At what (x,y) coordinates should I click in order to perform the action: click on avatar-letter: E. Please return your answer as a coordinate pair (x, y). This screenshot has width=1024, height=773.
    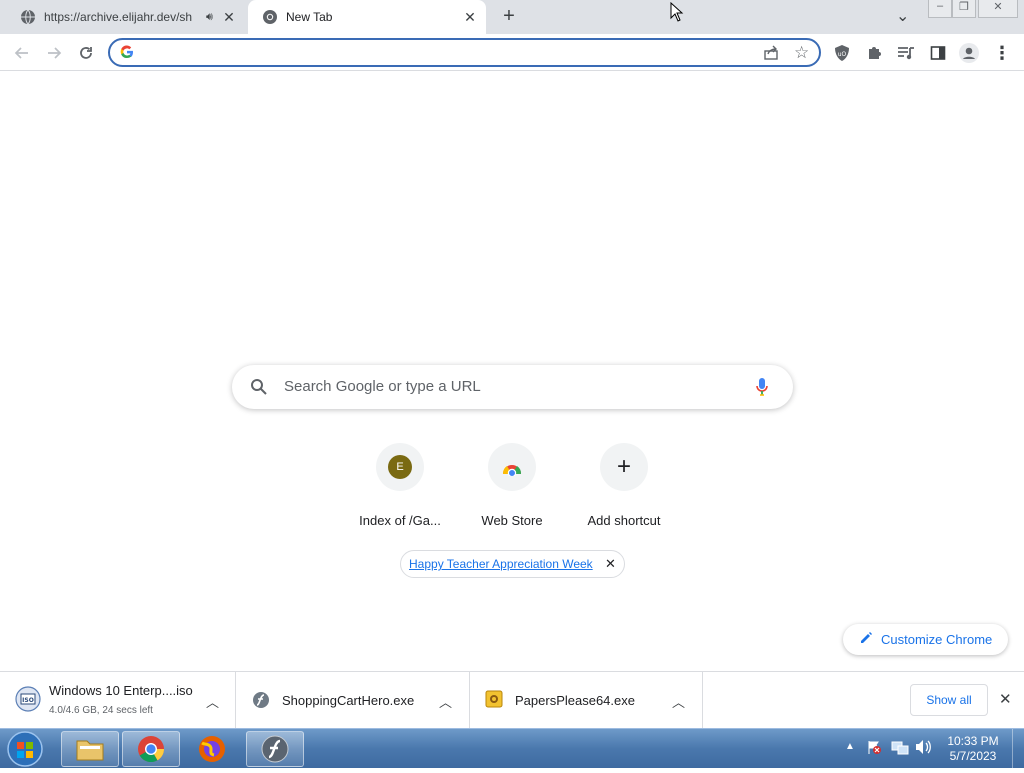
    Looking at the image, I should click on (400, 467).